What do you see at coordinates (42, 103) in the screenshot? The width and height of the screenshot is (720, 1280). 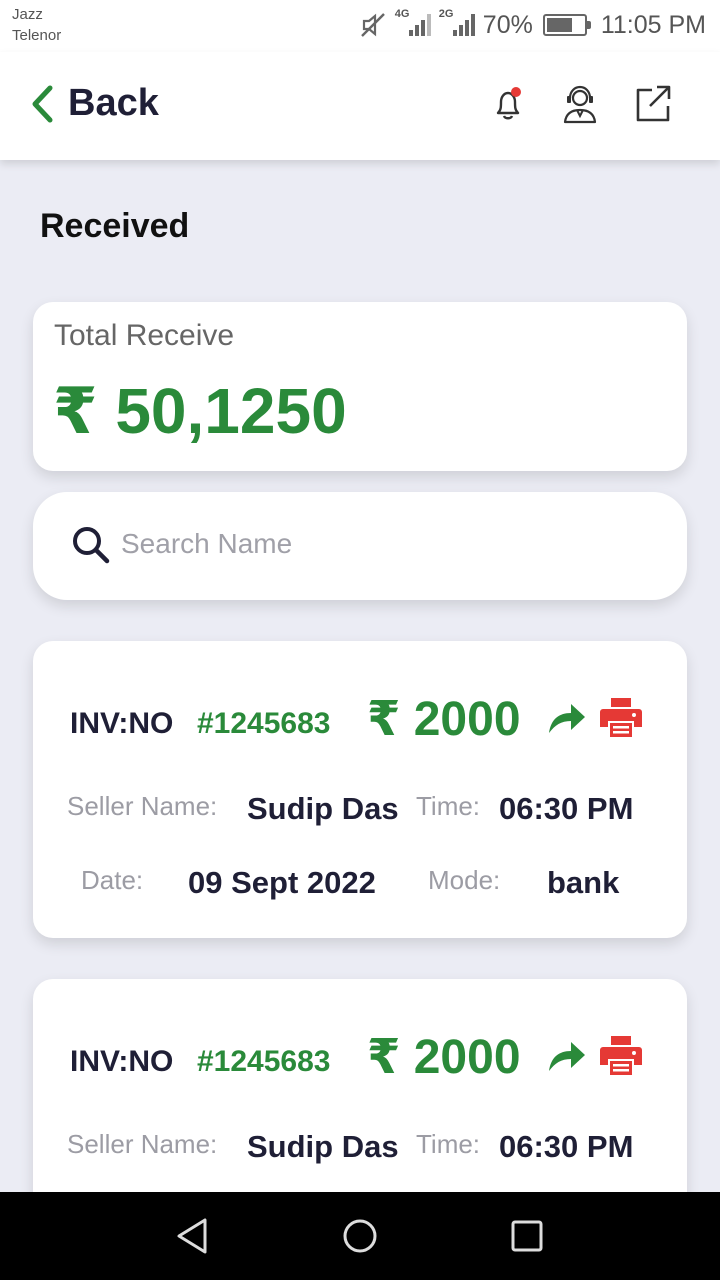 I see `chevron-left-icon` at bounding box center [42, 103].